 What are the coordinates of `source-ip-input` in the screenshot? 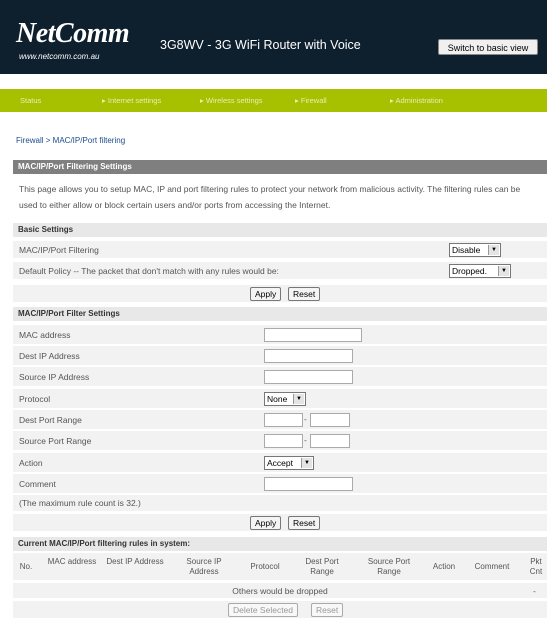 It's located at (308, 377).